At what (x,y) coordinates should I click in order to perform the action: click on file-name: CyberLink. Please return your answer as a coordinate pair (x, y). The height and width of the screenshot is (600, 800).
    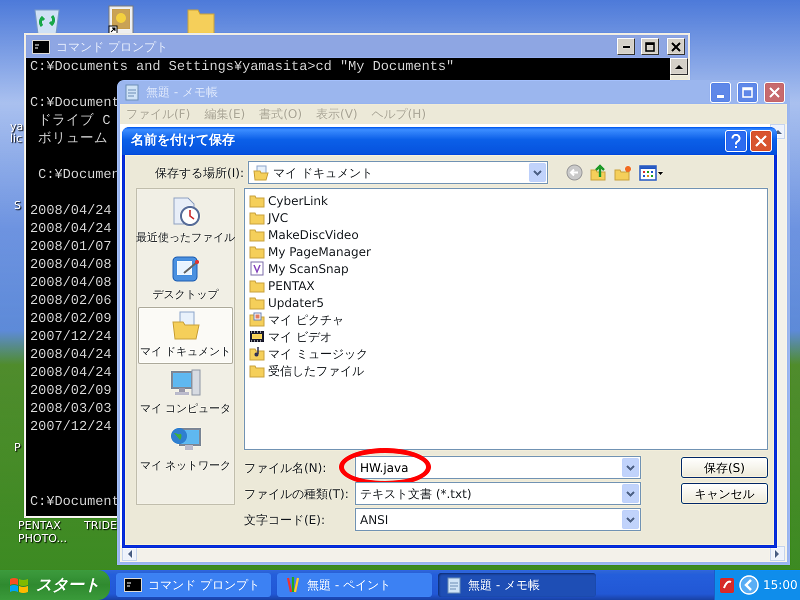
    Looking at the image, I should click on (298, 201).